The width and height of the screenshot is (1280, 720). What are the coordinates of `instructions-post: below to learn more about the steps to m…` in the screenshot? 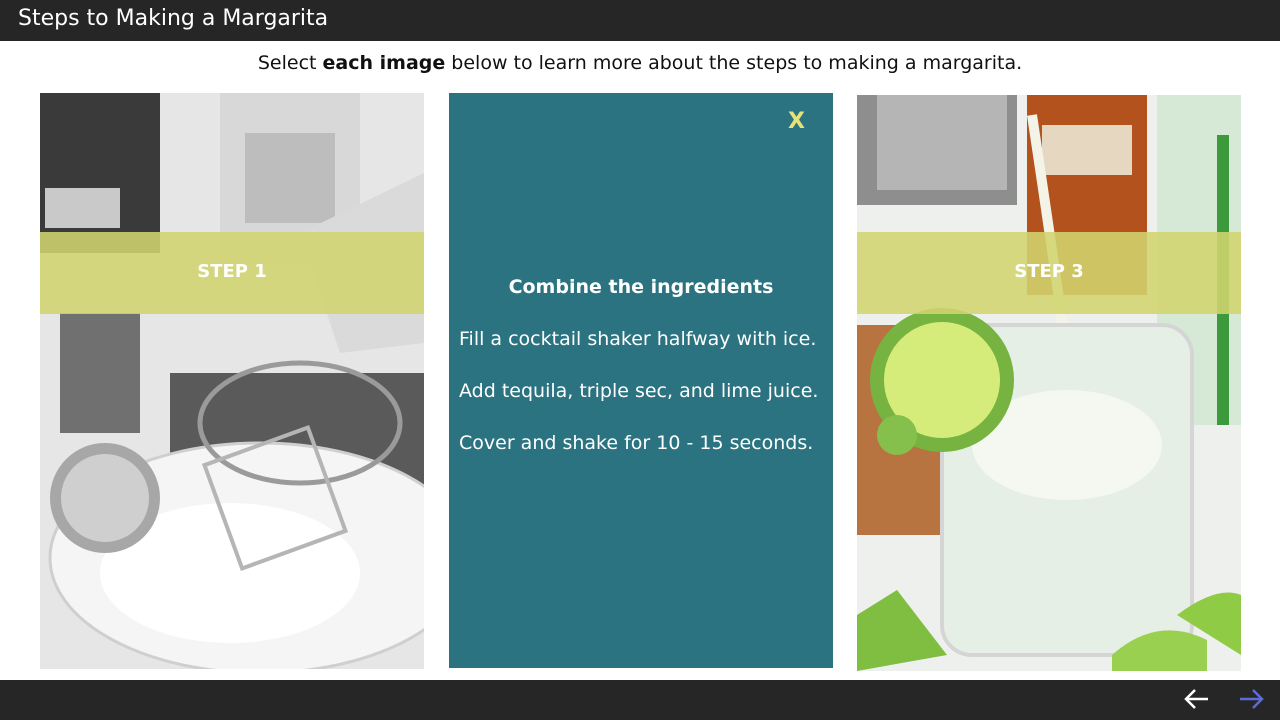 It's located at (734, 63).